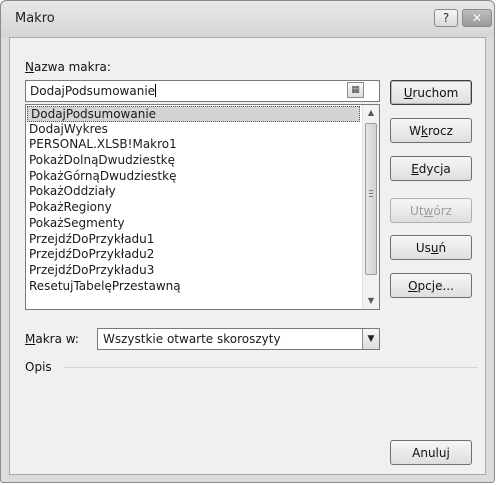 The height and width of the screenshot is (485, 497). What do you see at coordinates (93, 91) in the screenshot?
I see `macro-name-value: DodajPodsumowanie` at bounding box center [93, 91].